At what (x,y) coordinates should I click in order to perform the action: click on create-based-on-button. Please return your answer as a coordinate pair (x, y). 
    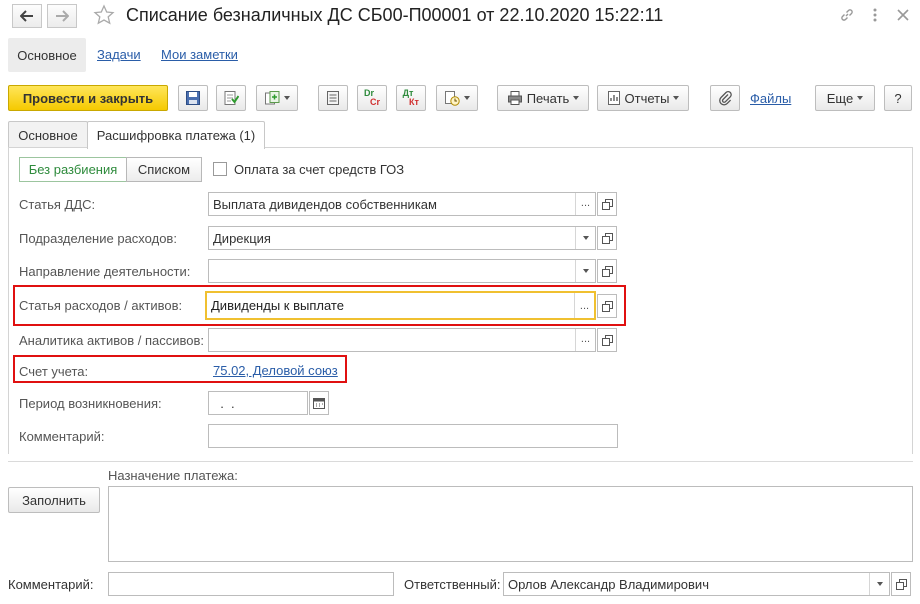
    Looking at the image, I should click on (277, 98).